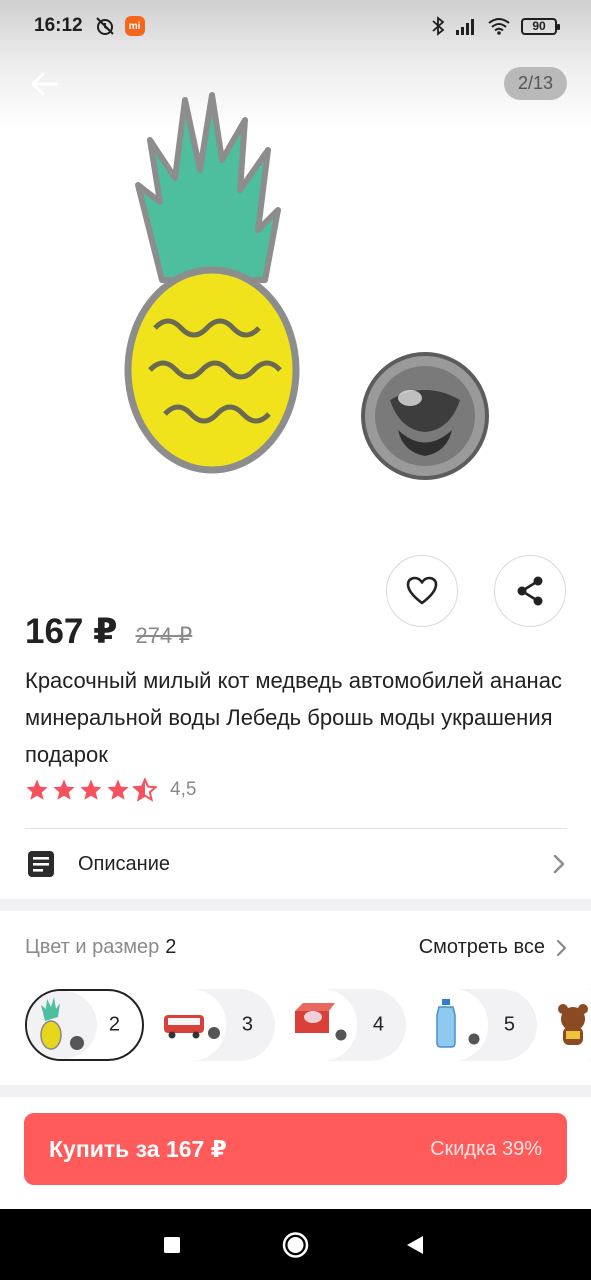 The height and width of the screenshot is (1280, 591). I want to click on variant-option: 4, so click(346, 1025).